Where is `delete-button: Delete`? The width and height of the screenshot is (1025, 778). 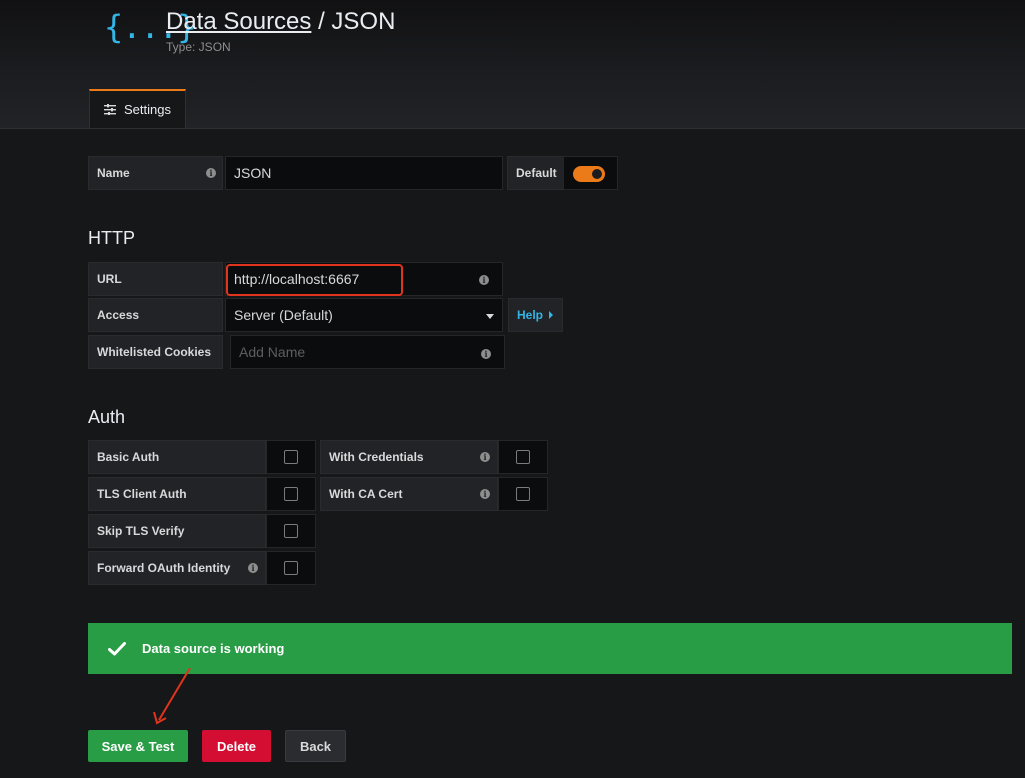 delete-button: Delete is located at coordinates (236, 746).